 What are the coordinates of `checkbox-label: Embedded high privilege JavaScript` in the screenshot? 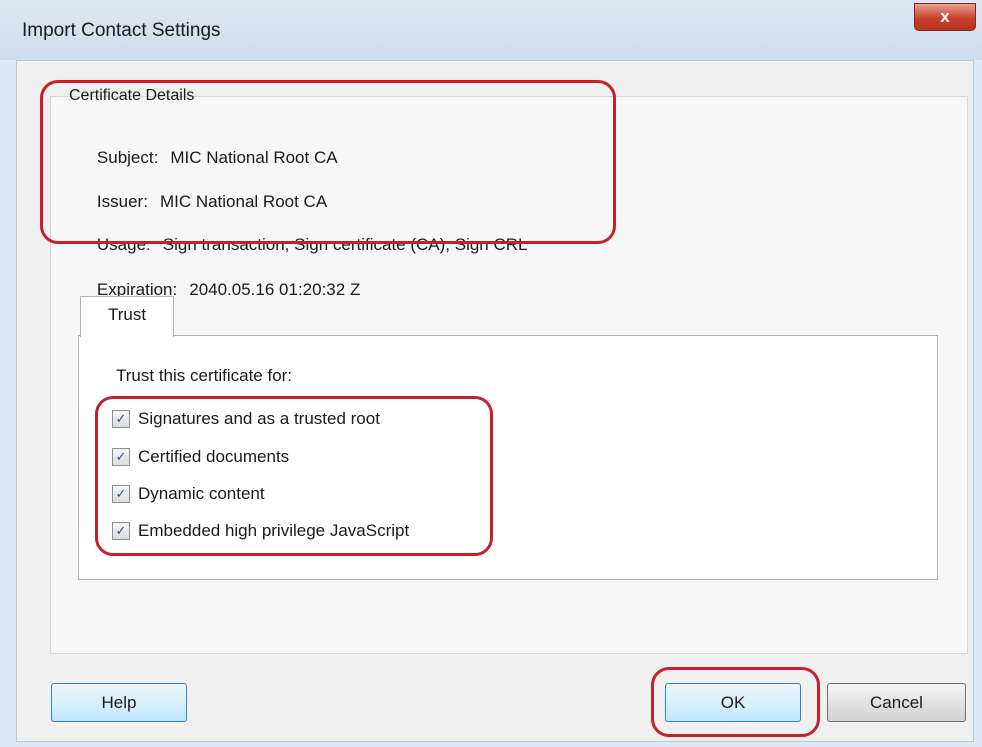 It's located at (273, 531).